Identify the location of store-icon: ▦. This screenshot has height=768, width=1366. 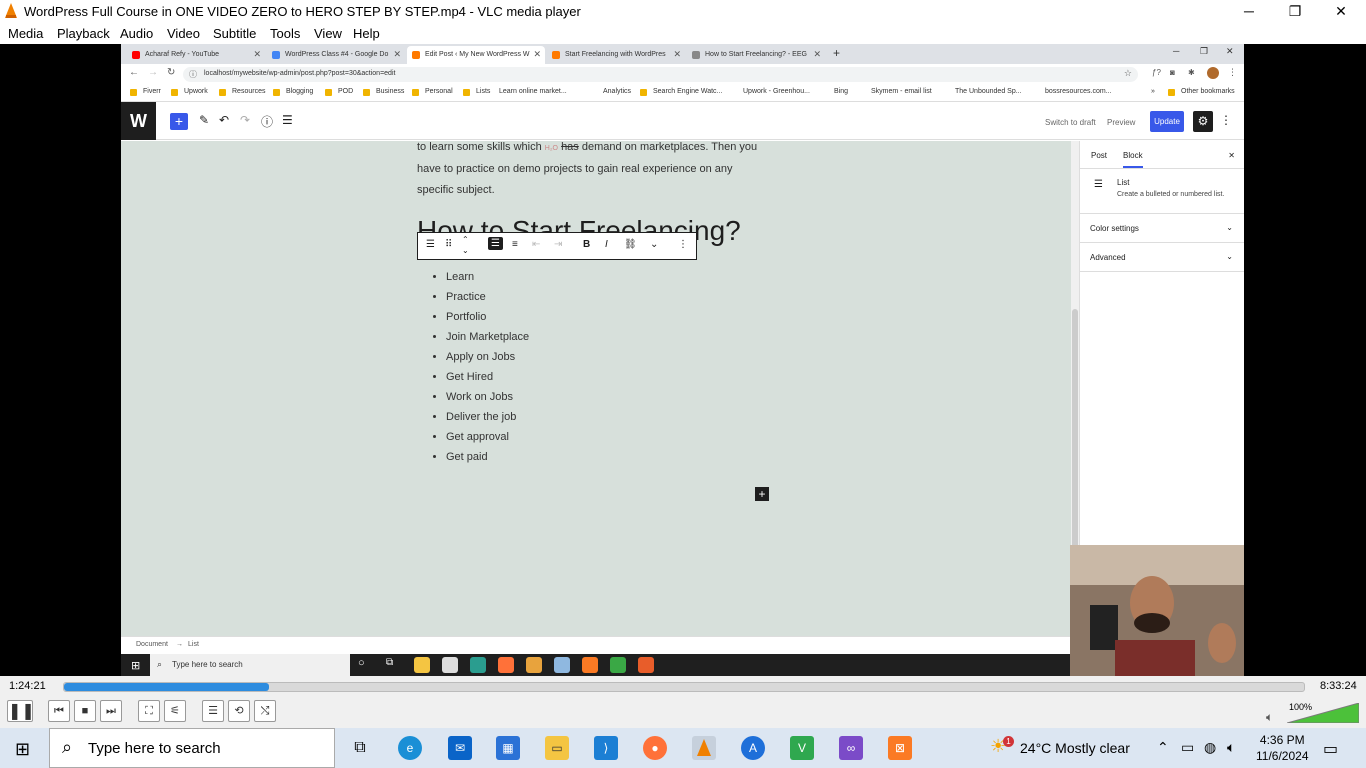
(508, 748).